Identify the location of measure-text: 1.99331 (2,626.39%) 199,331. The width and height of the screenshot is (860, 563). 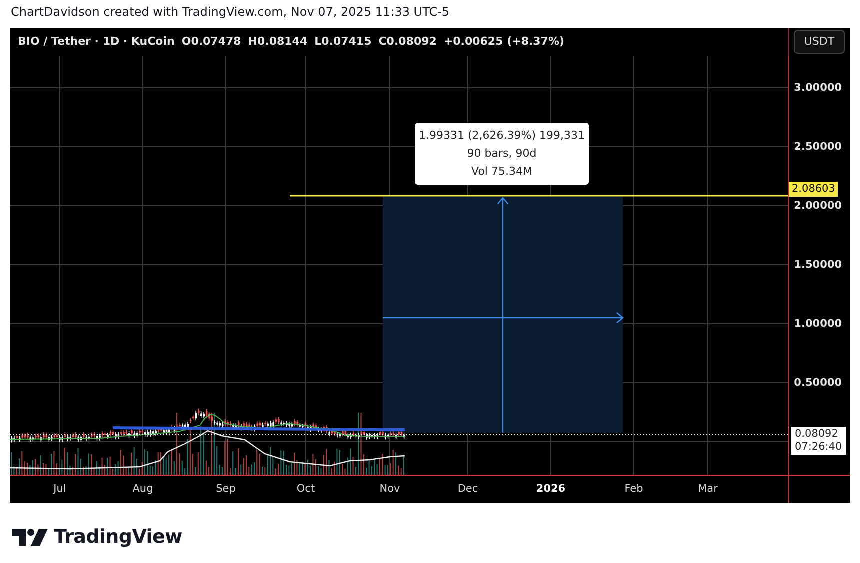
(502, 136).